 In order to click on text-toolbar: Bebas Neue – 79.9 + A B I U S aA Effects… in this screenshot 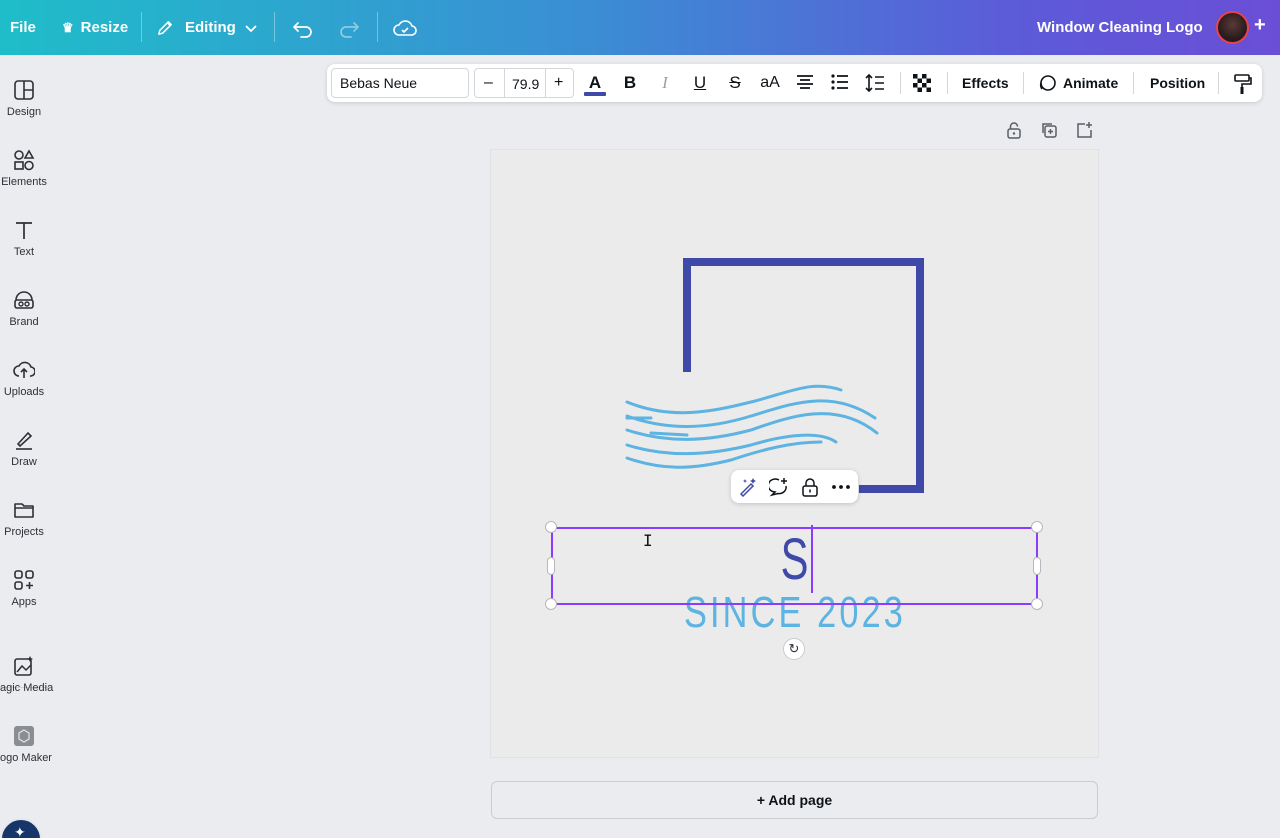, I will do `click(794, 83)`.